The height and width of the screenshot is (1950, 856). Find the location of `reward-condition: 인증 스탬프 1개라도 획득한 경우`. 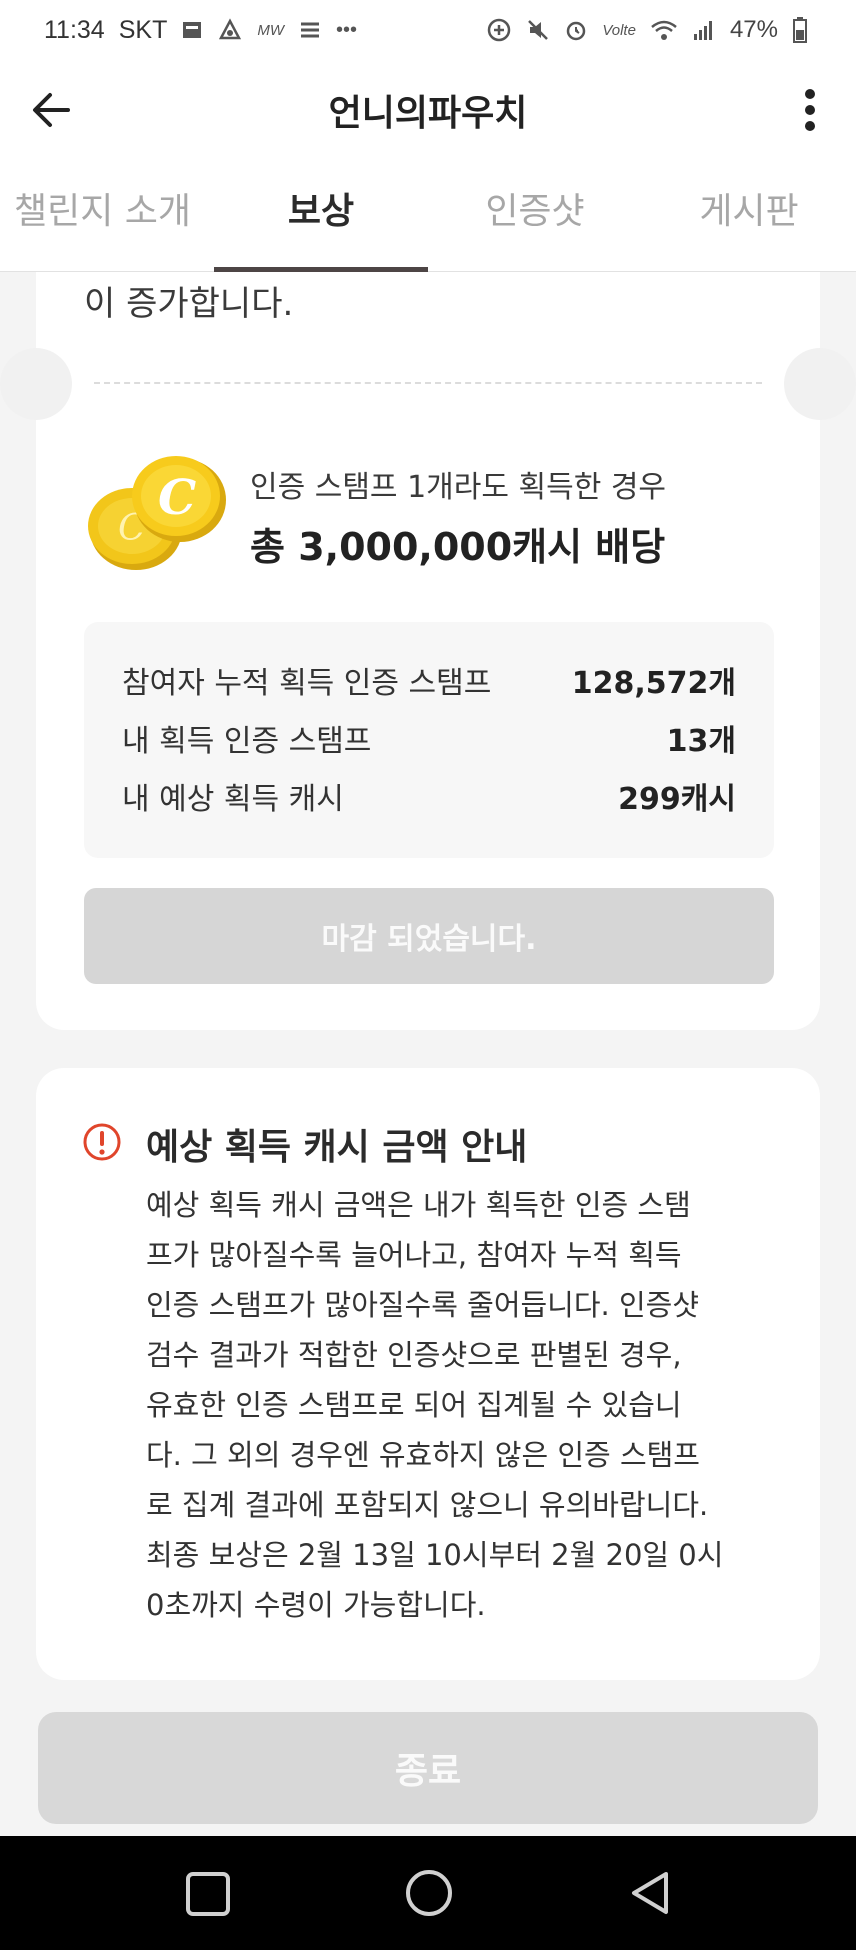

reward-condition: 인증 스탬프 1개라도 획득한 경우 is located at coordinates (458, 487).